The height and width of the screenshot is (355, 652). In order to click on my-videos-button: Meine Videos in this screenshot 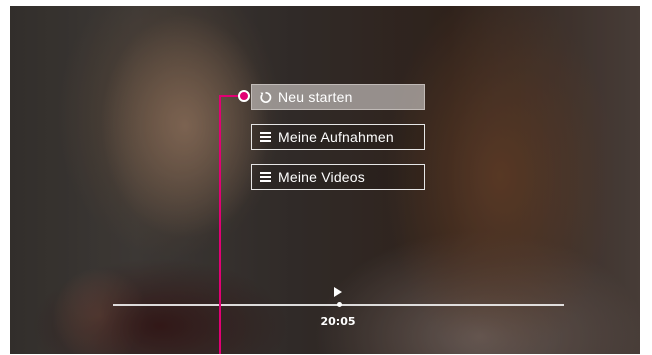, I will do `click(338, 177)`.